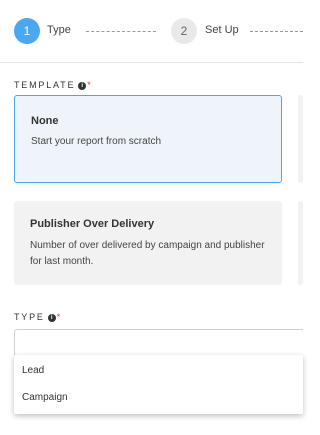 The image size is (320, 435). What do you see at coordinates (92, 224) in the screenshot?
I see `template-card-title: Publisher Over Delivery` at bounding box center [92, 224].